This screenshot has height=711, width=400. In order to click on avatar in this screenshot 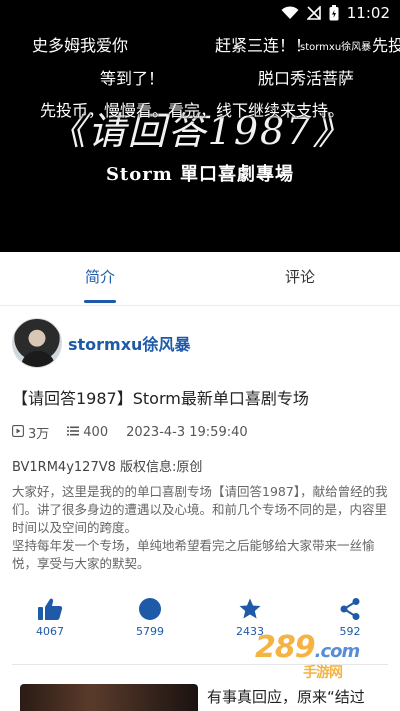, I will do `click(37, 343)`.